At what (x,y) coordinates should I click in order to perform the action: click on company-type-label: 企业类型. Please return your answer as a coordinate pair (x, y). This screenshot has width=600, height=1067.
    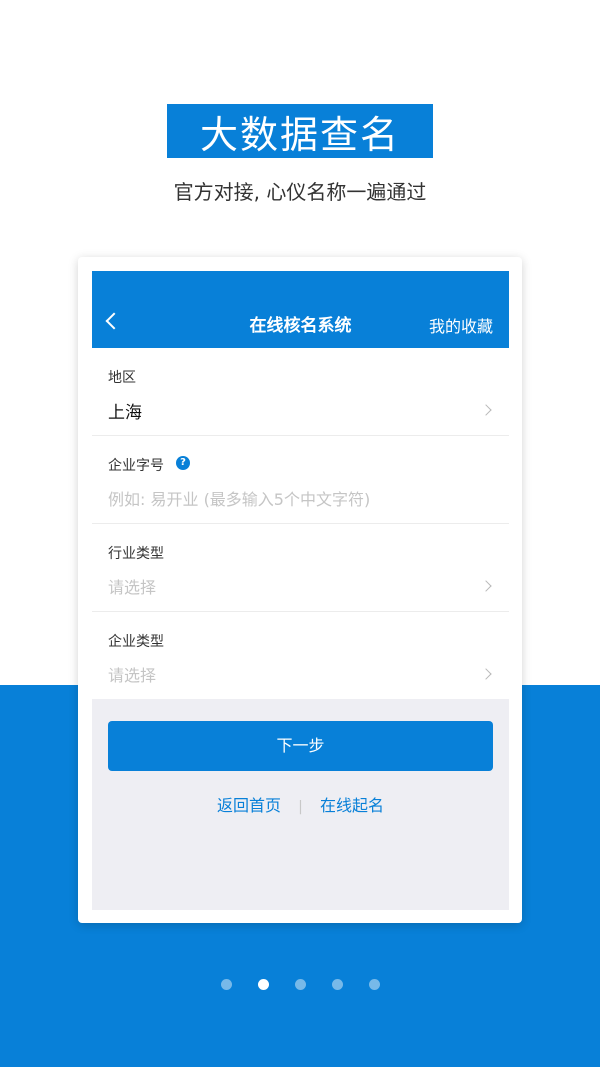
    Looking at the image, I should click on (136, 642).